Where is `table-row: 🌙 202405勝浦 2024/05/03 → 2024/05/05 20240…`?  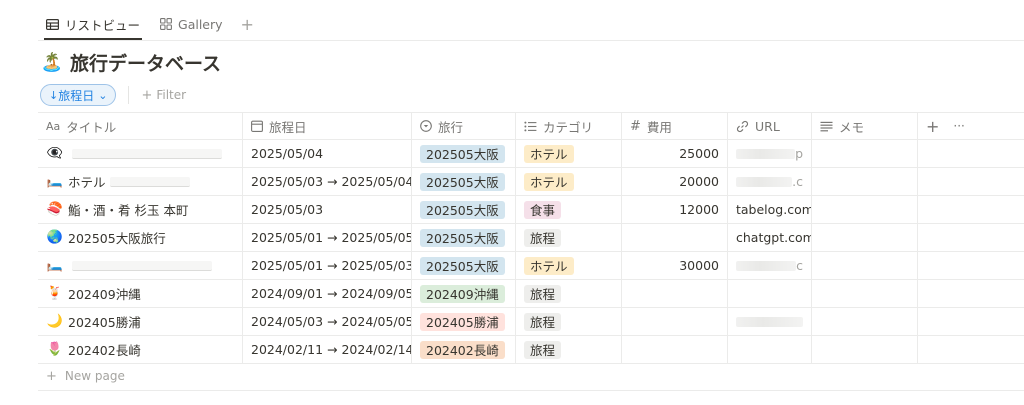
table-row: 🌙 202405勝浦 2024/05/03 → 2024/05/05 20240… is located at coordinates (531, 322).